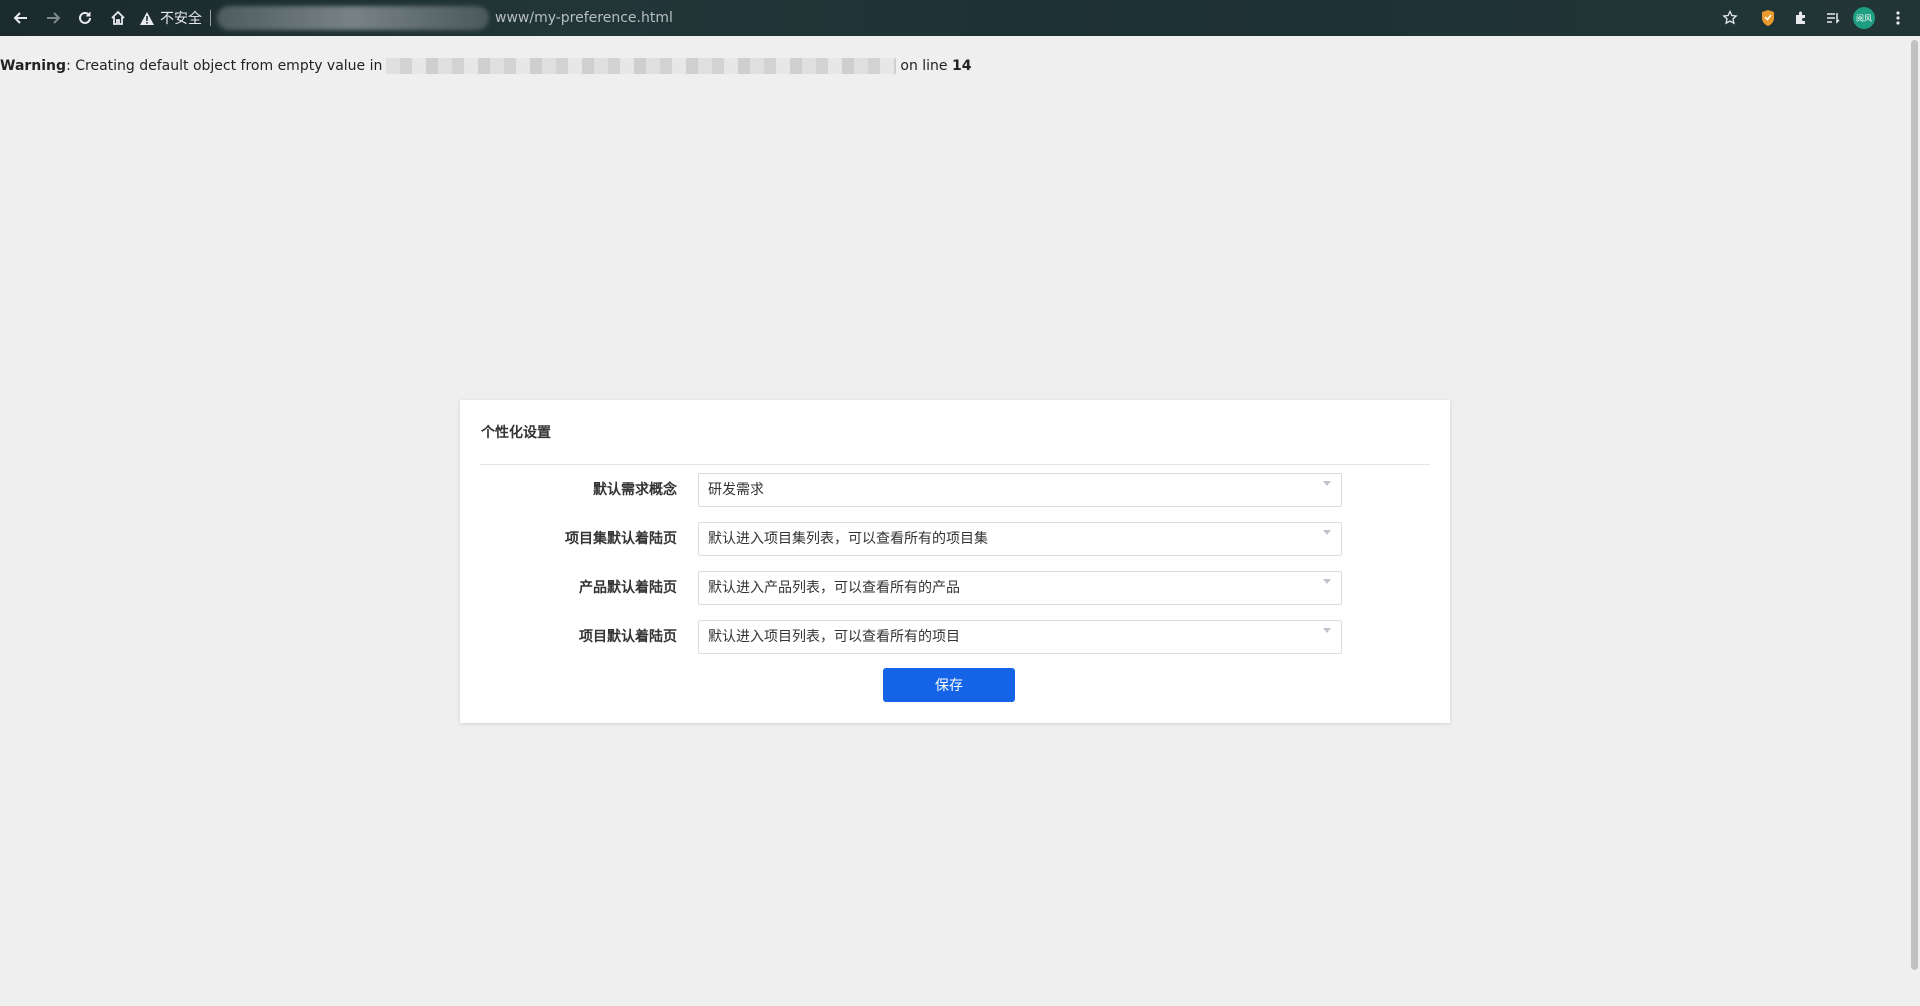 Image resolution: width=1920 pixels, height=1006 pixels. I want to click on reload-icon, so click(85, 18).